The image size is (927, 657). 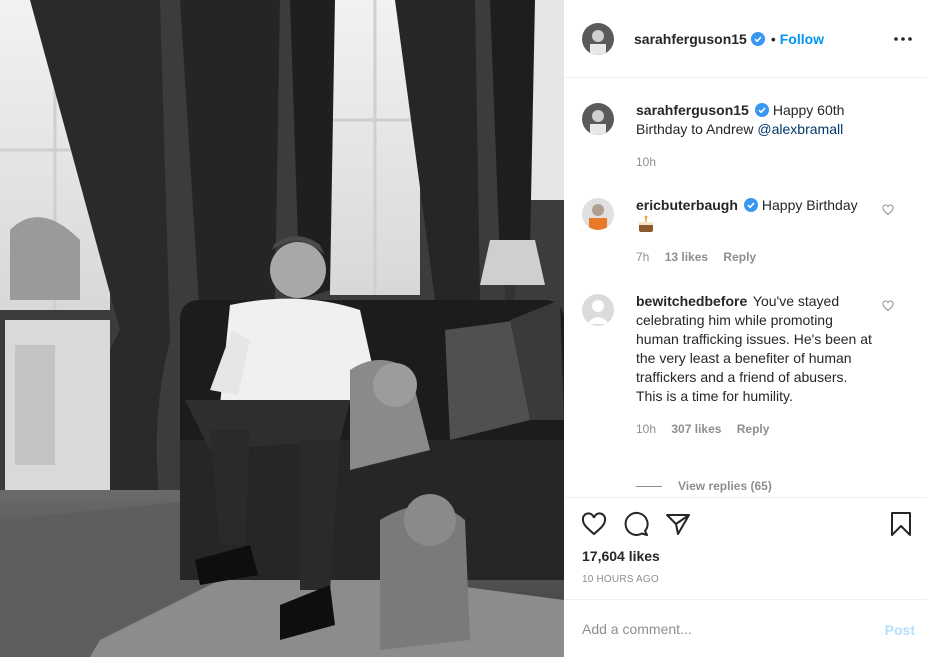 I want to click on post-comment-button: Post, so click(x=900, y=630).